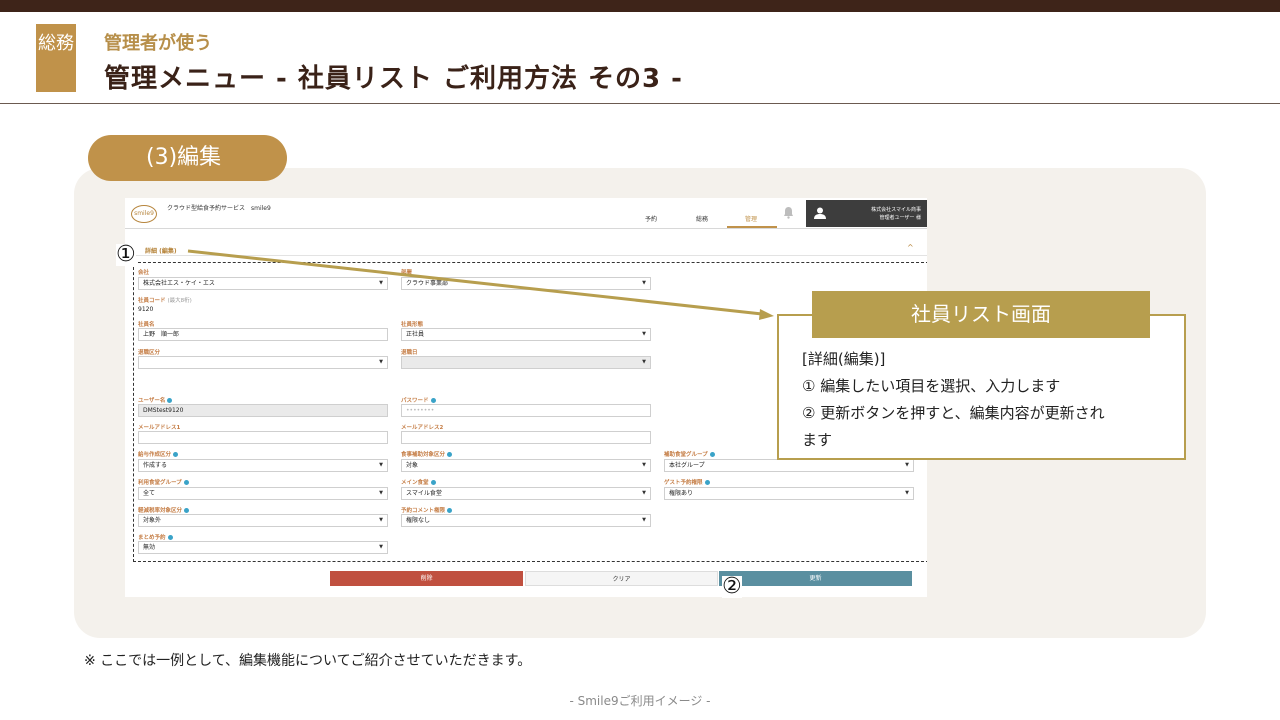 This screenshot has width=1280, height=720. Describe the element at coordinates (308, 661) in the screenshot. I see `footnote: ※ ここでは一例として、編集機能についてご紹介させていただきます。` at that location.